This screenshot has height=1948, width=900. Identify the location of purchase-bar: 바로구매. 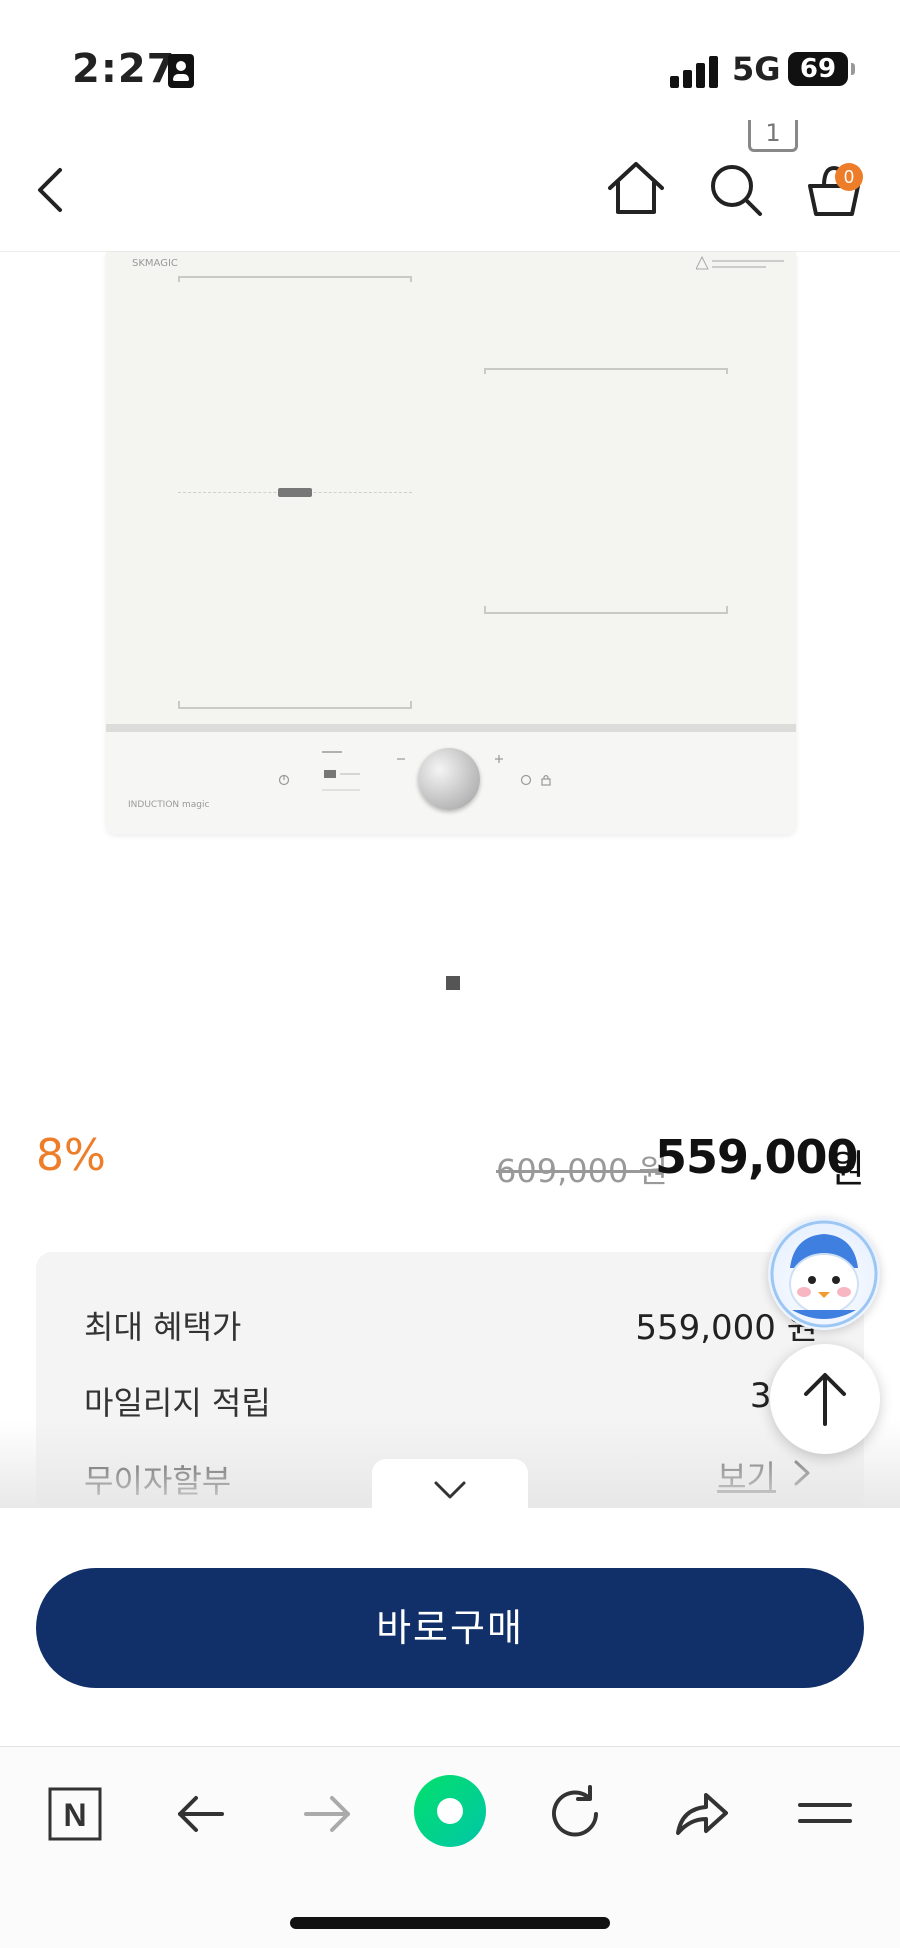
(450, 1628).